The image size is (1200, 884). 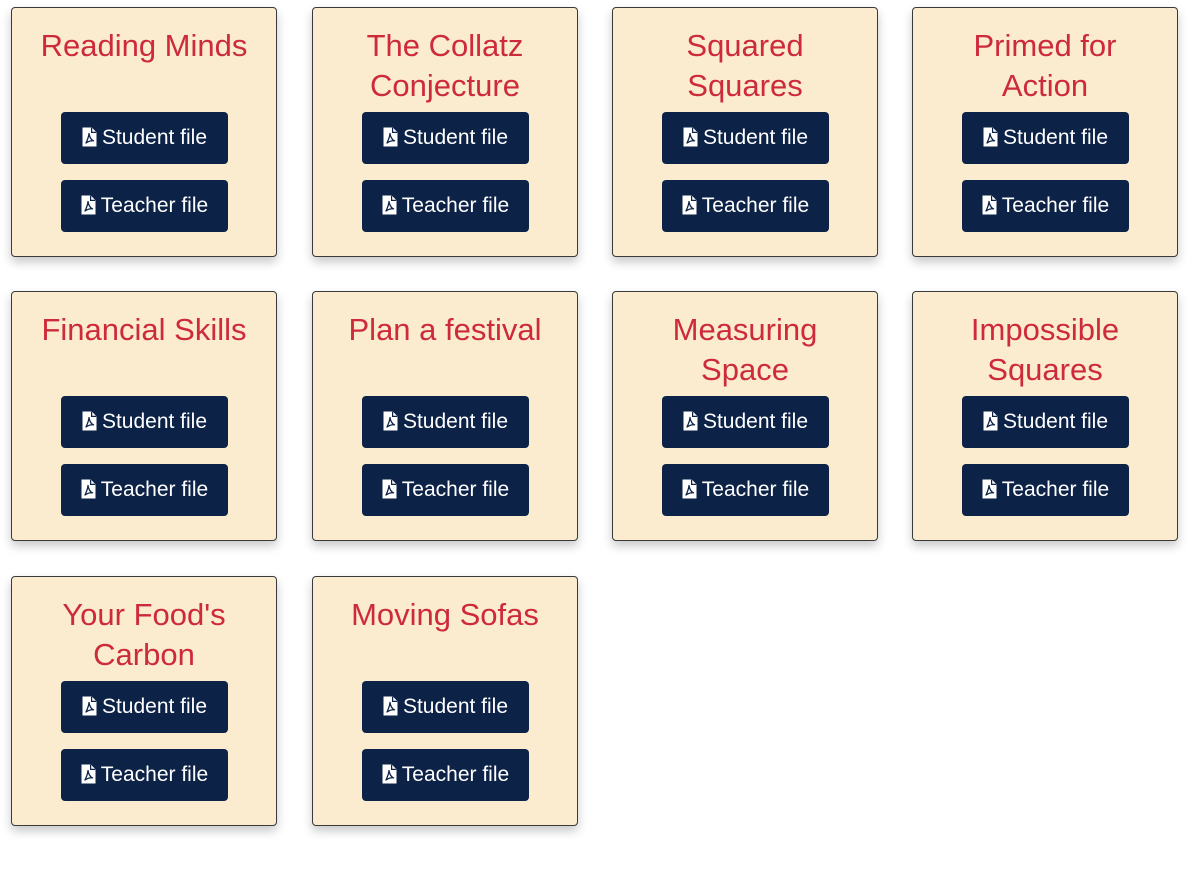 What do you see at coordinates (745, 349) in the screenshot?
I see `card-title: Measuring Space` at bounding box center [745, 349].